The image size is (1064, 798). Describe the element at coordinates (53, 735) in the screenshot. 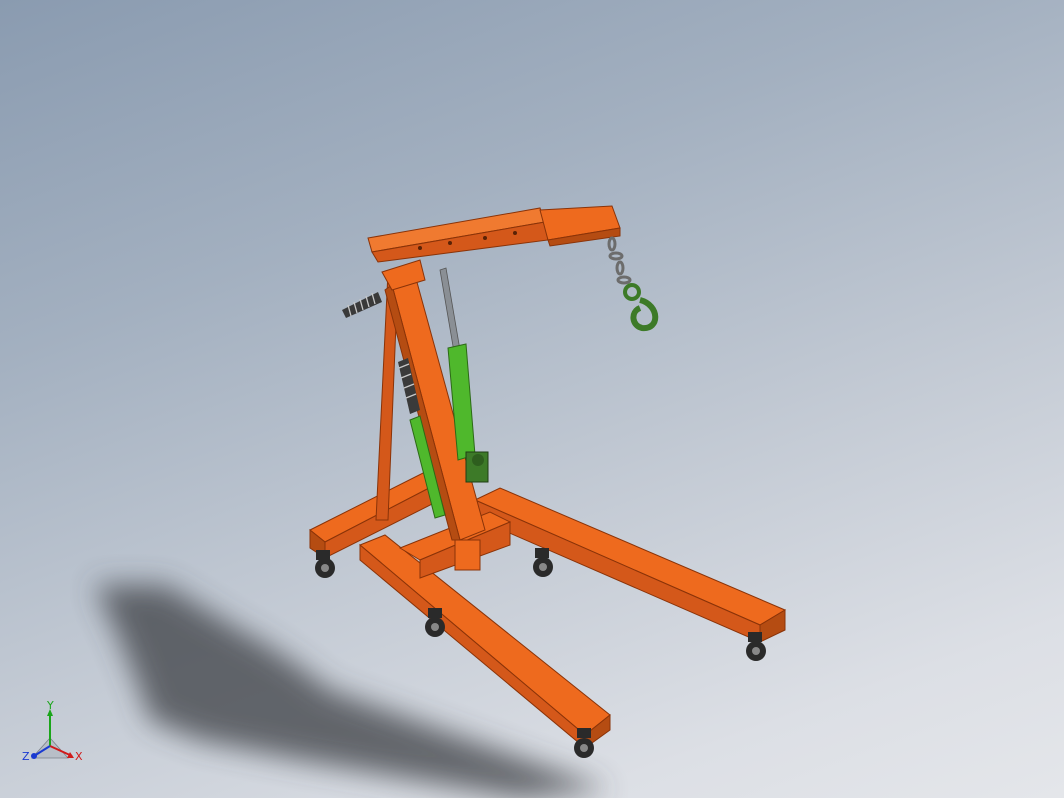

I see `coordinate-triad: Y X Z` at that location.